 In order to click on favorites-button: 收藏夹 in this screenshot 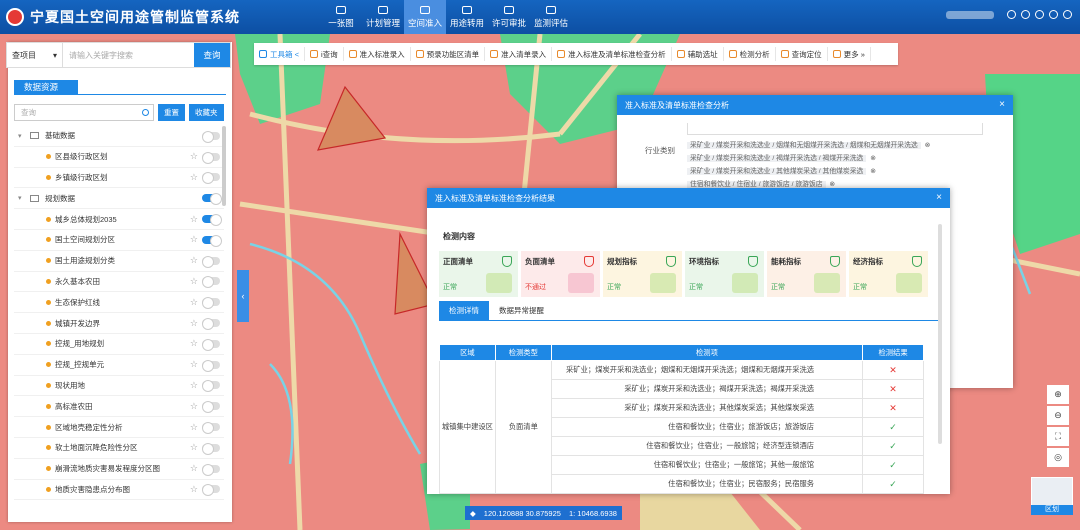, I will do `click(206, 112)`.